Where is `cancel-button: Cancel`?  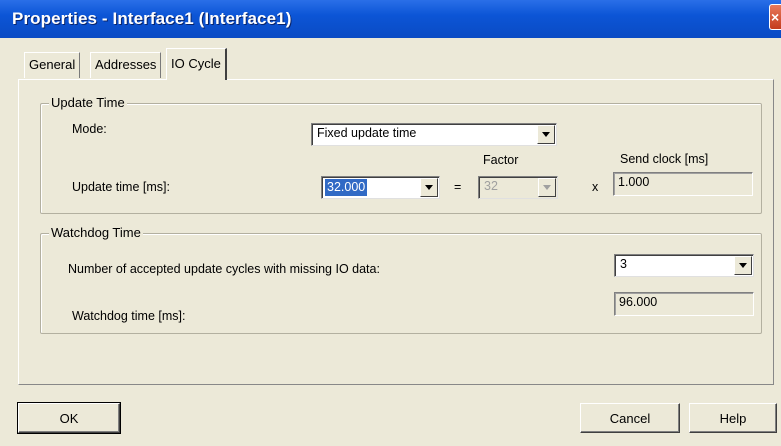 cancel-button: Cancel is located at coordinates (630, 418).